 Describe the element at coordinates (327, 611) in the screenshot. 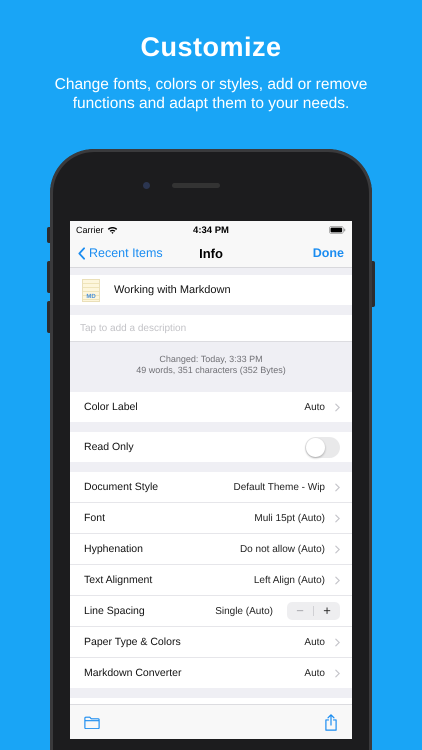

I see `increment-button: +` at that location.